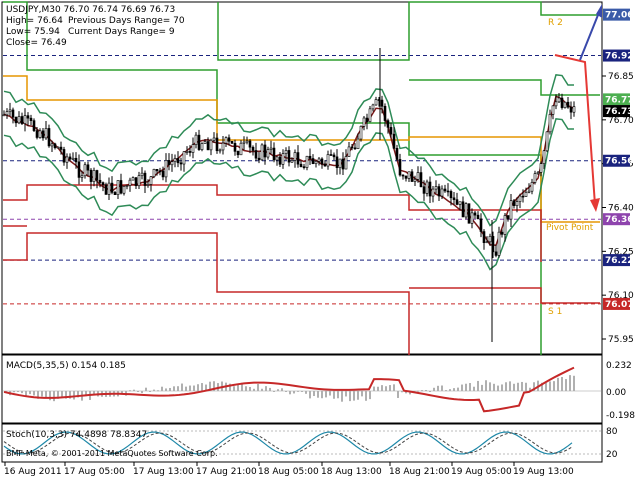 The image size is (640, 480). What do you see at coordinates (619, 366) in the screenshot?
I see `macd-tick-top: 0.232` at bounding box center [619, 366].